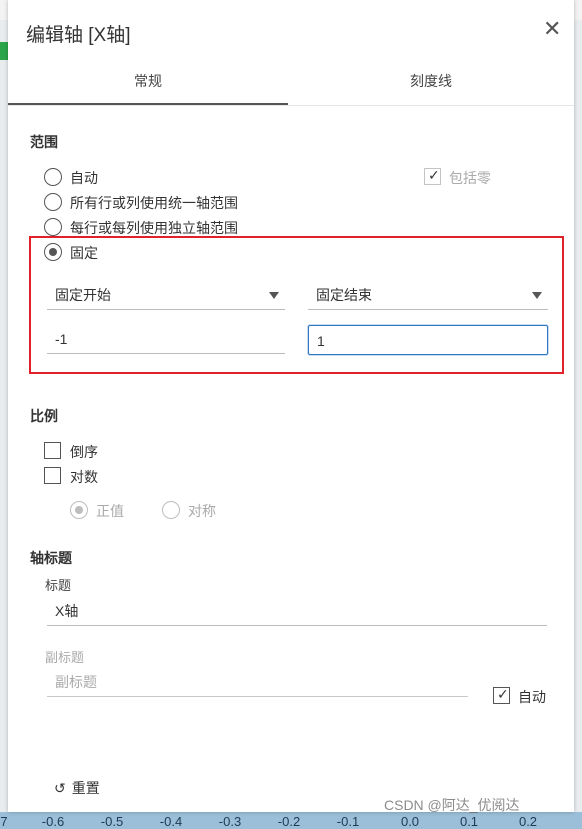  Describe the element at coordinates (428, 340) in the screenshot. I see `fixed-end-input: 1` at that location.